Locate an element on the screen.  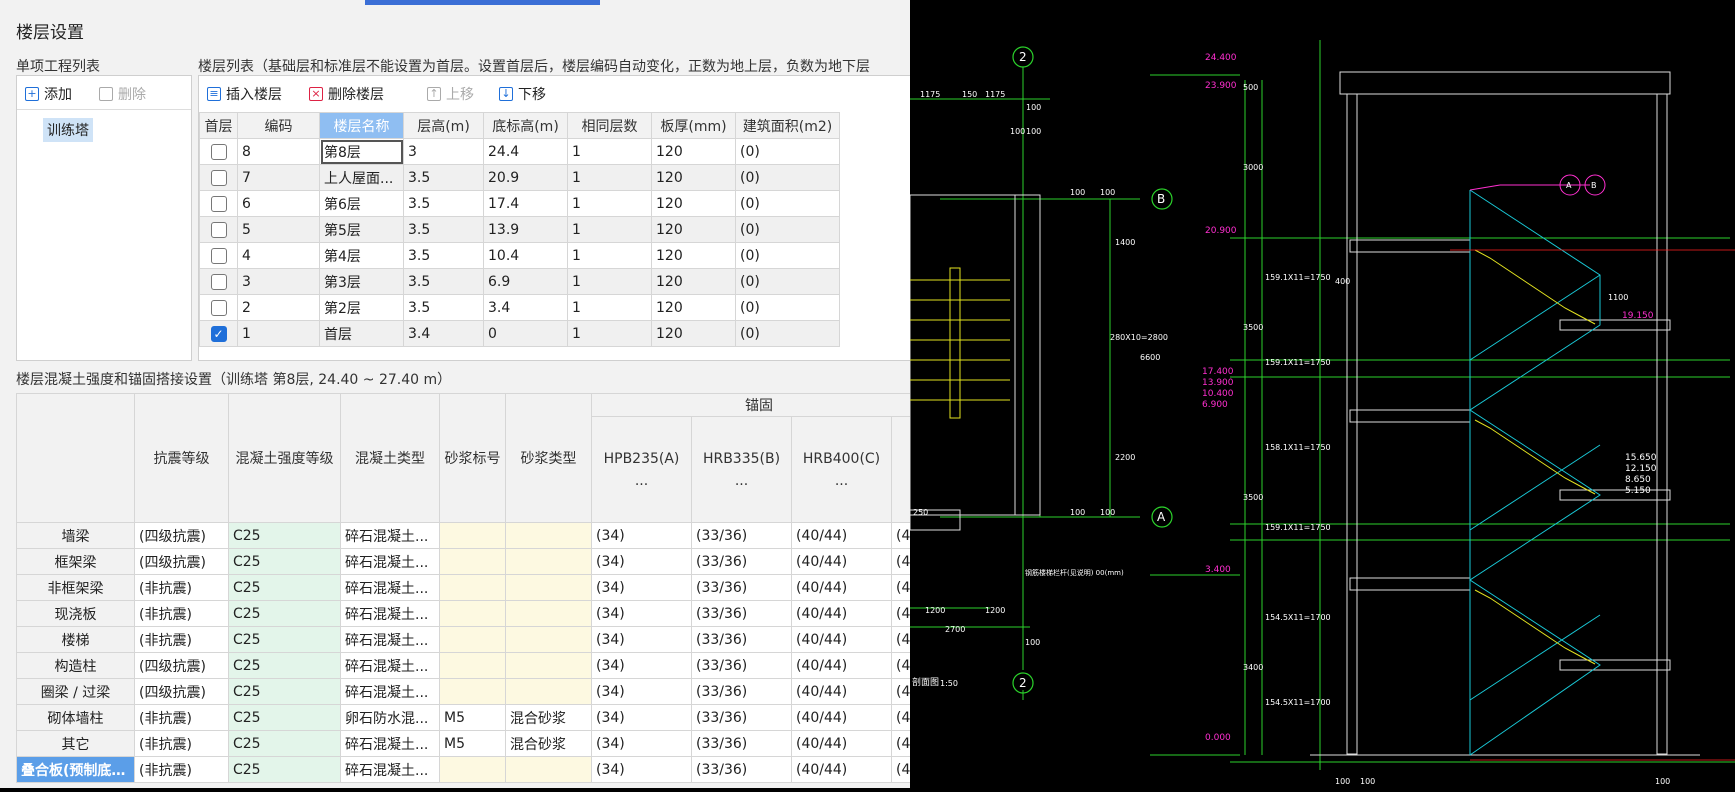
col-header: 混凝土类型 is located at coordinates (390, 458).